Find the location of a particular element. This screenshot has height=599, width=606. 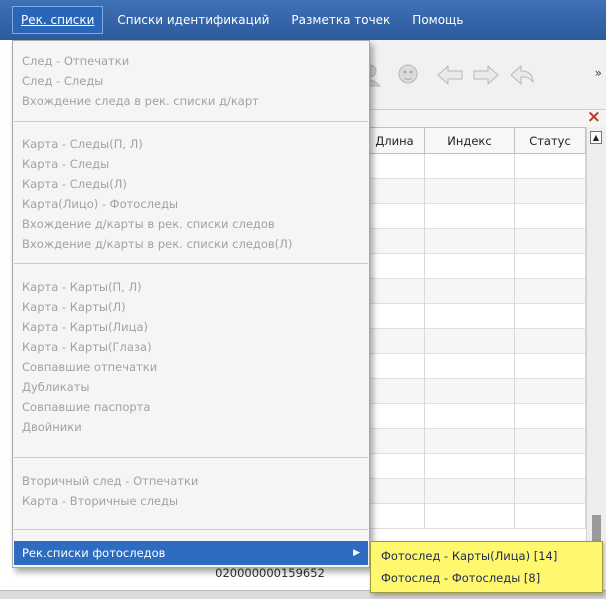

table-header: Длина Индекс Статус is located at coordinates (475, 141).